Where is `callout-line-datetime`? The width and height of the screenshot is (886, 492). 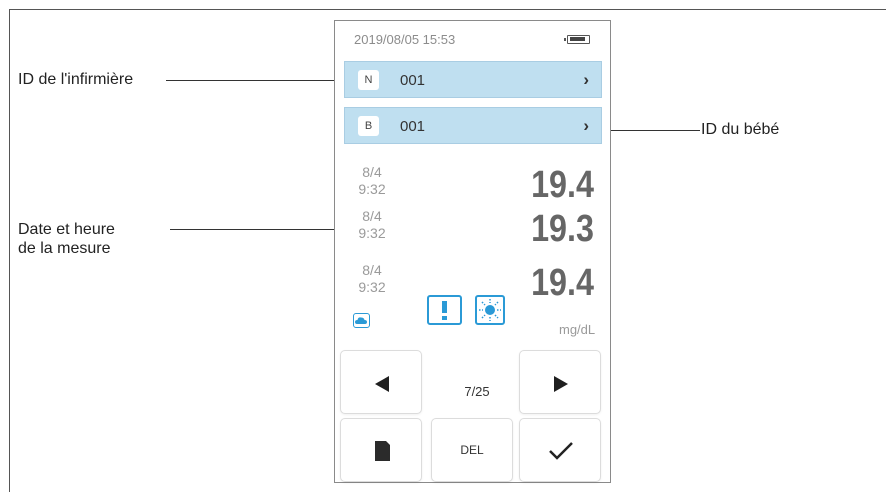
callout-line-datetime is located at coordinates (261, 229).